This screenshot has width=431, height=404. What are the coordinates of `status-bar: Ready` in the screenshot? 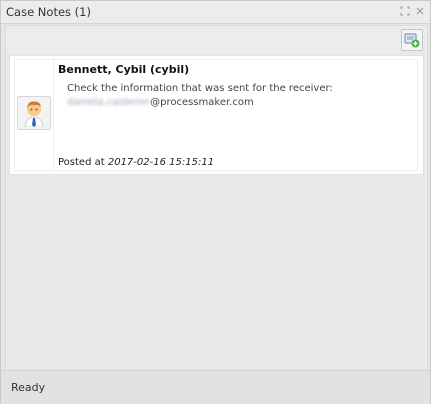 It's located at (215, 387).